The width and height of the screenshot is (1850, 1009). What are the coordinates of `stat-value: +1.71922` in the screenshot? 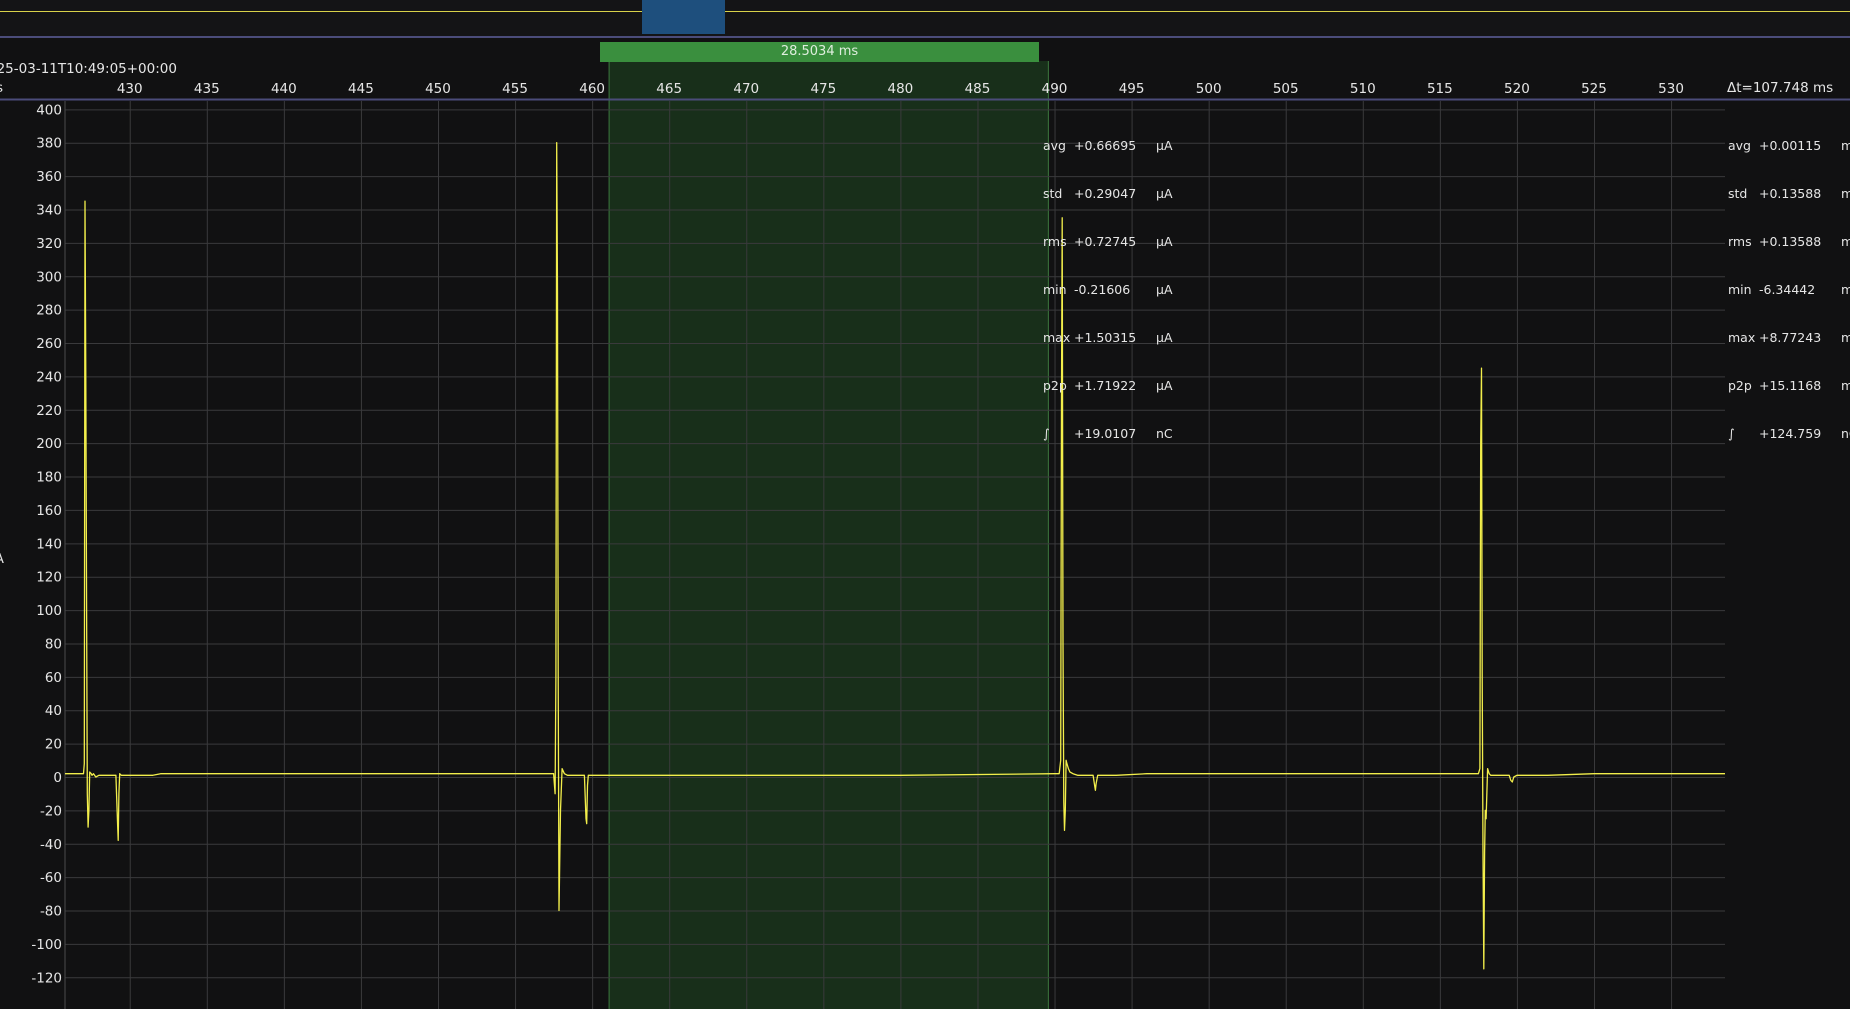 It's located at (1105, 385).